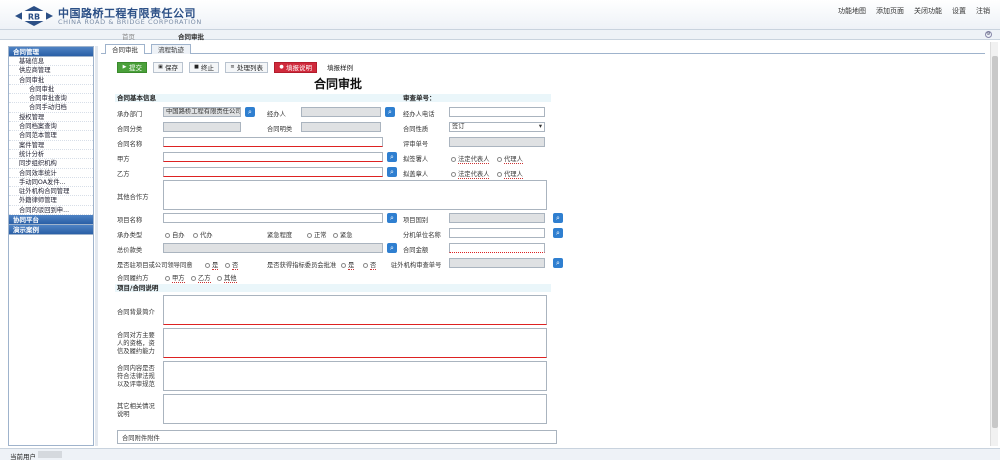 This screenshot has height=461, width=1000. What do you see at coordinates (250, 112) in the screenshot?
I see `dept-search-icon: ⌕` at bounding box center [250, 112].